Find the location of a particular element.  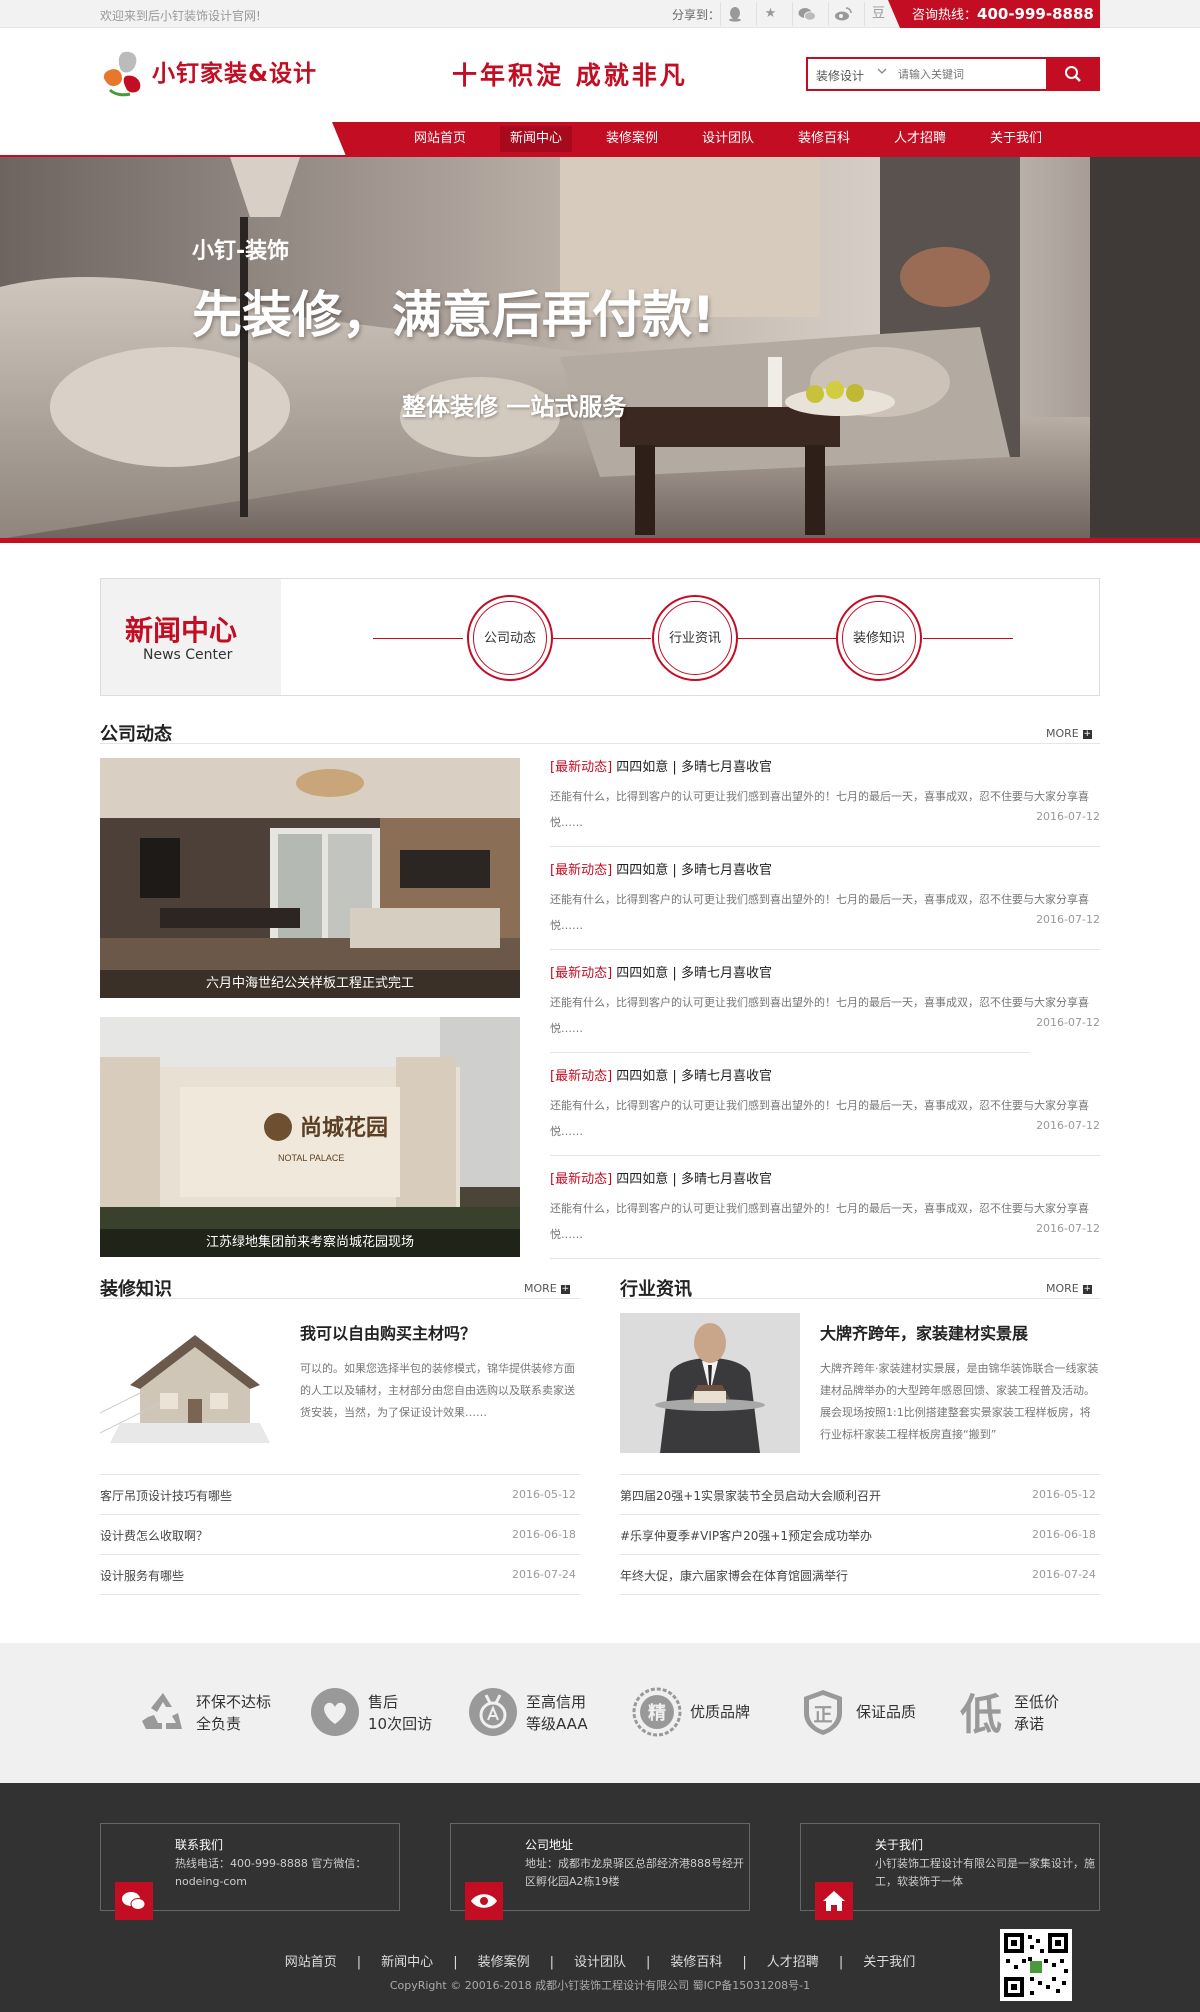

photo-caption: 六月中海世纪公关样板工程正式完工 is located at coordinates (310, 984).